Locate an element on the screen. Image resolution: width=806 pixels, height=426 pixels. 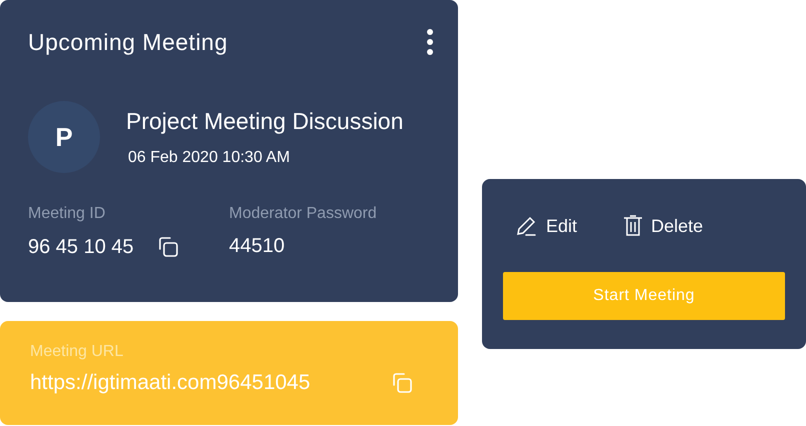
avatar: P is located at coordinates (64, 137).